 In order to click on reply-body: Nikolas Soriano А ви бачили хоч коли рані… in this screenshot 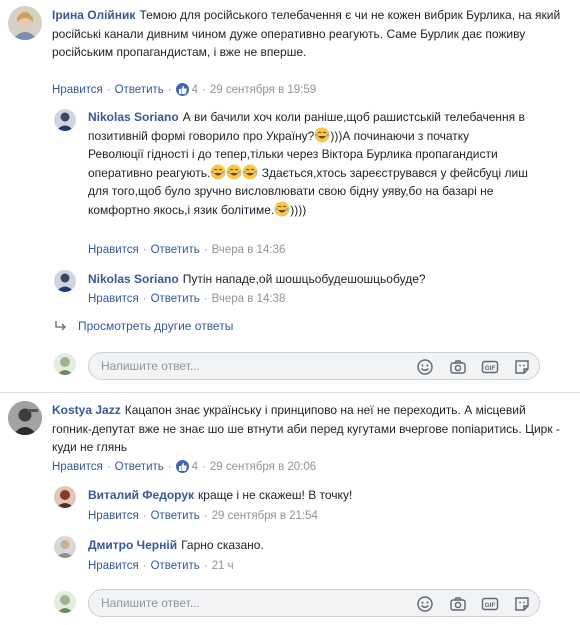, I will do `click(308, 163)`.